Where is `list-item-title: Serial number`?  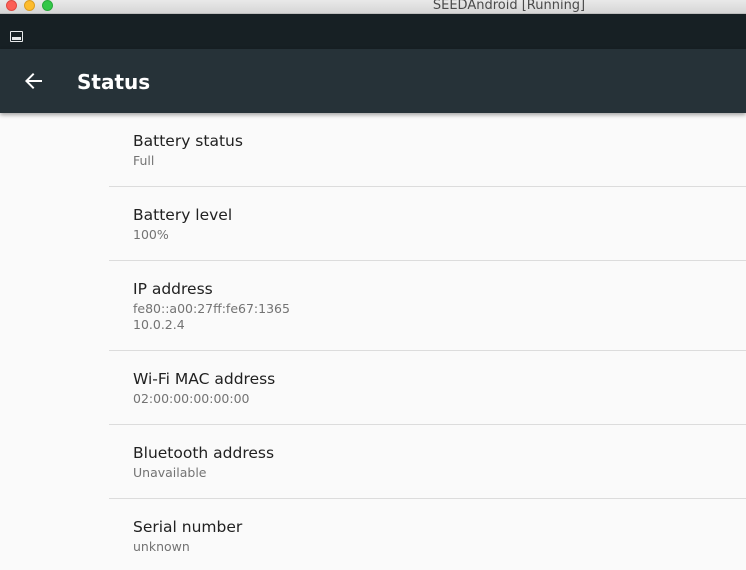
list-item-title: Serial number is located at coordinates (188, 527).